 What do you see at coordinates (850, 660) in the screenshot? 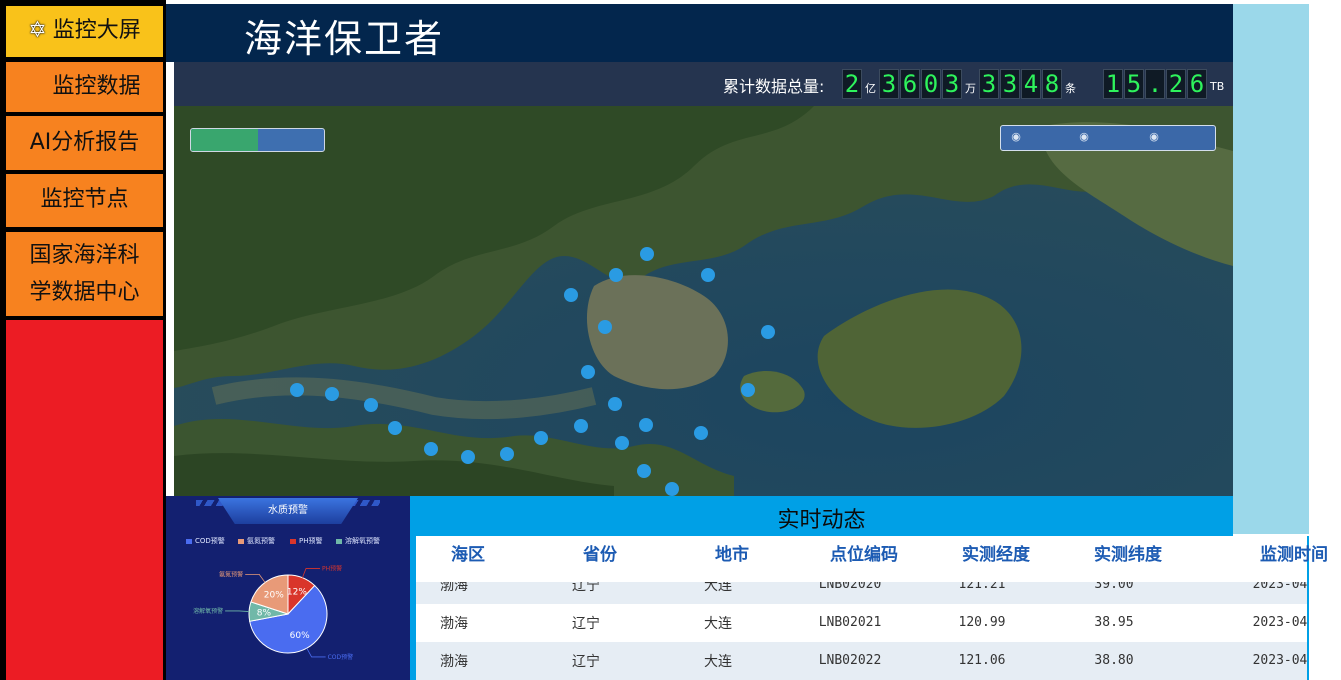
I see `table-cell: LNB02022` at bounding box center [850, 660].